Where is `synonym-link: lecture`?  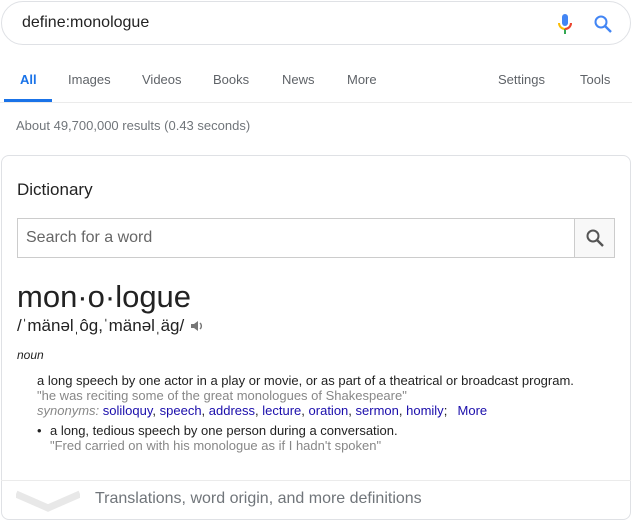
synonym-link: lecture is located at coordinates (281, 410).